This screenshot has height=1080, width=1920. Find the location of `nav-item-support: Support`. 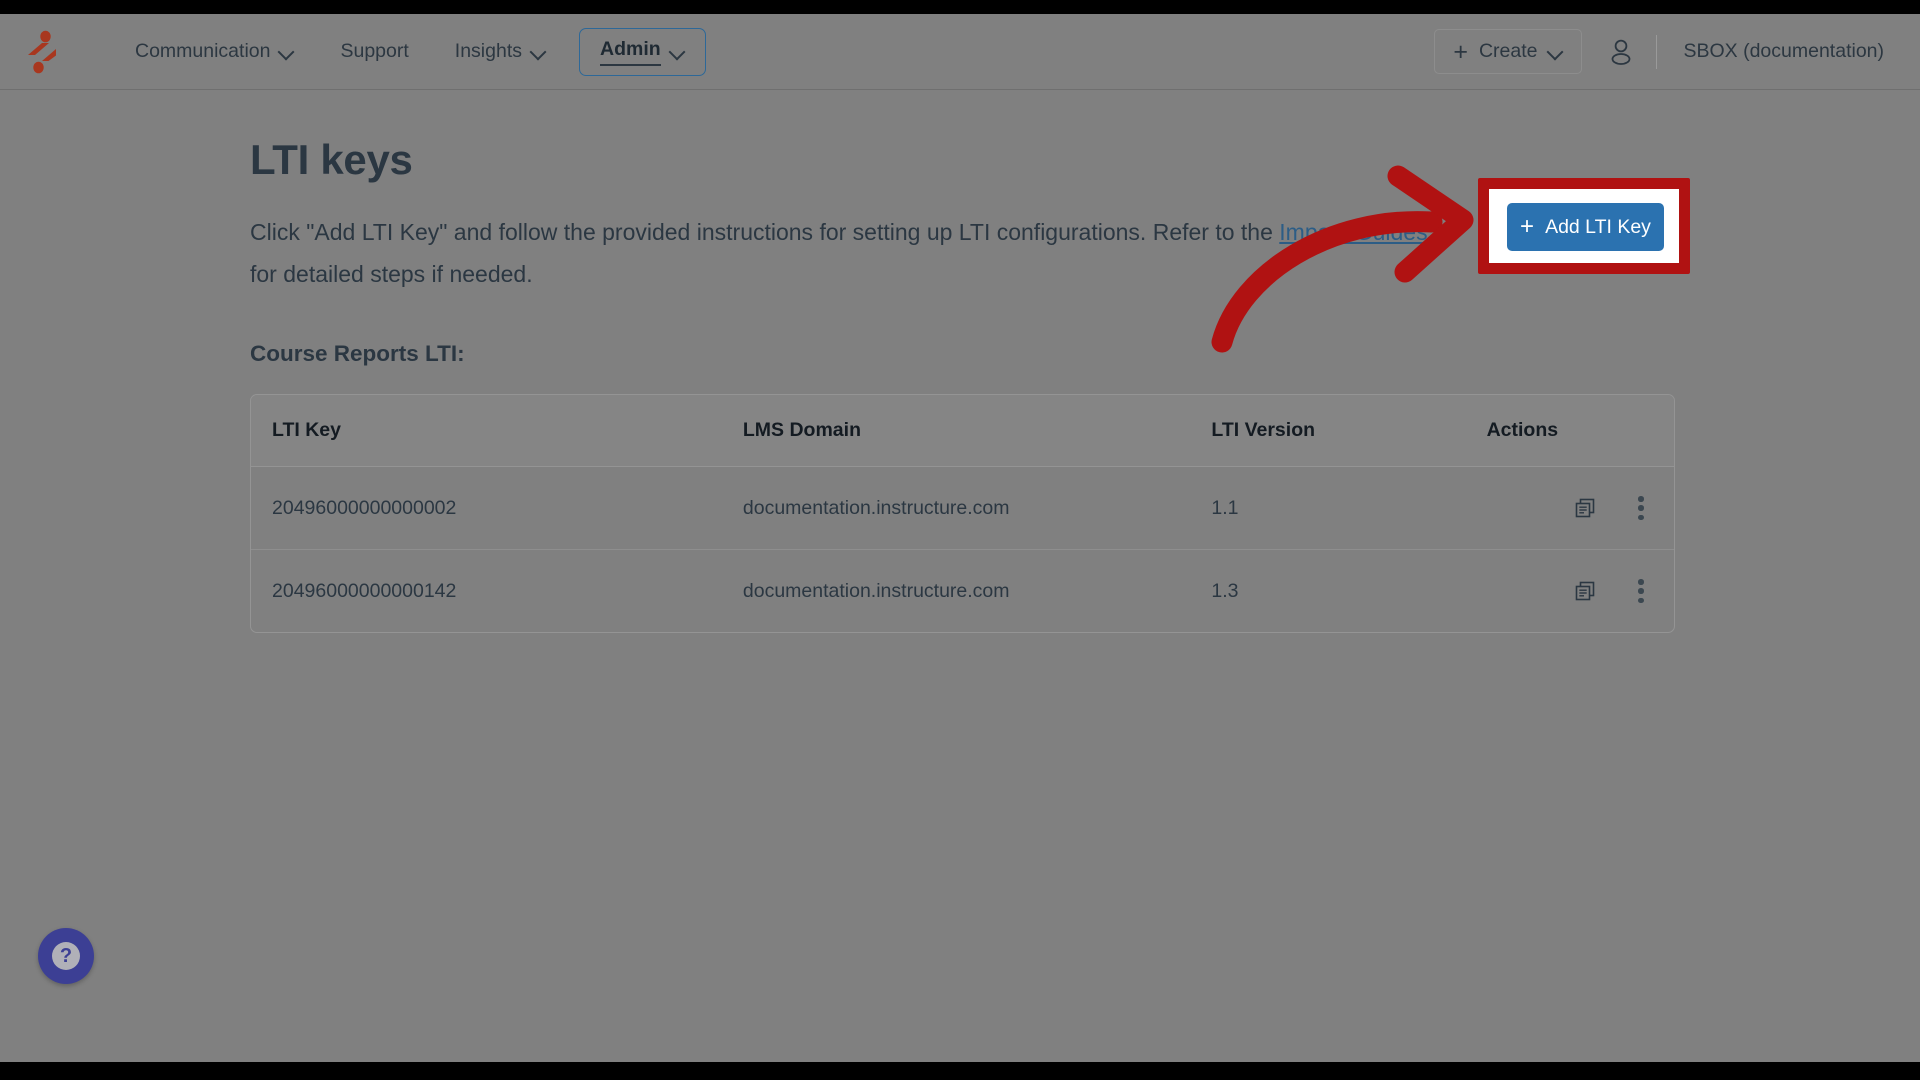

nav-item-support: Support is located at coordinates (374, 51).